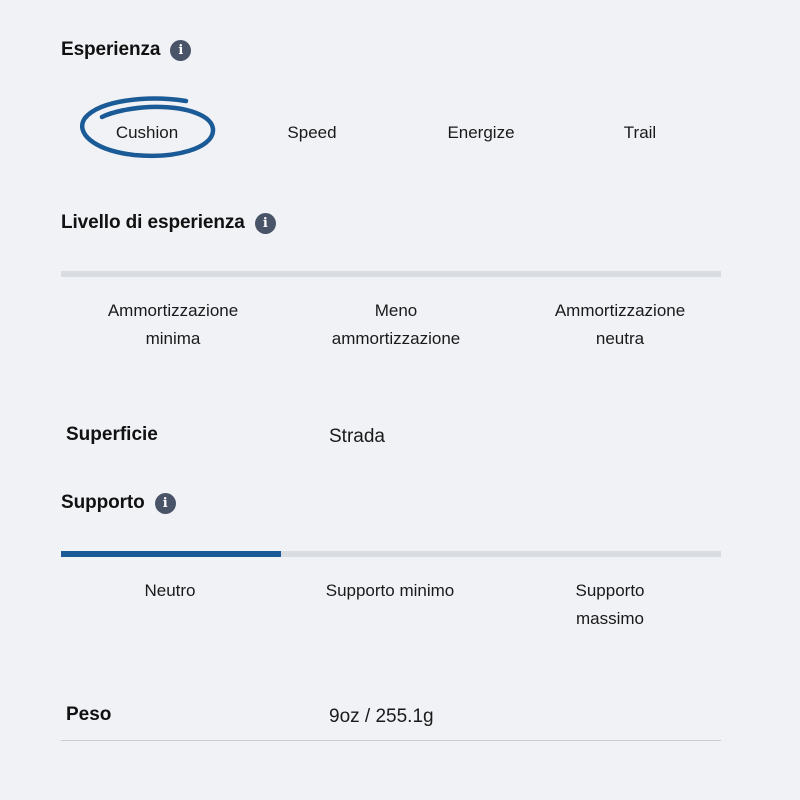  What do you see at coordinates (357, 436) in the screenshot?
I see `surface-value: Strada` at bounding box center [357, 436].